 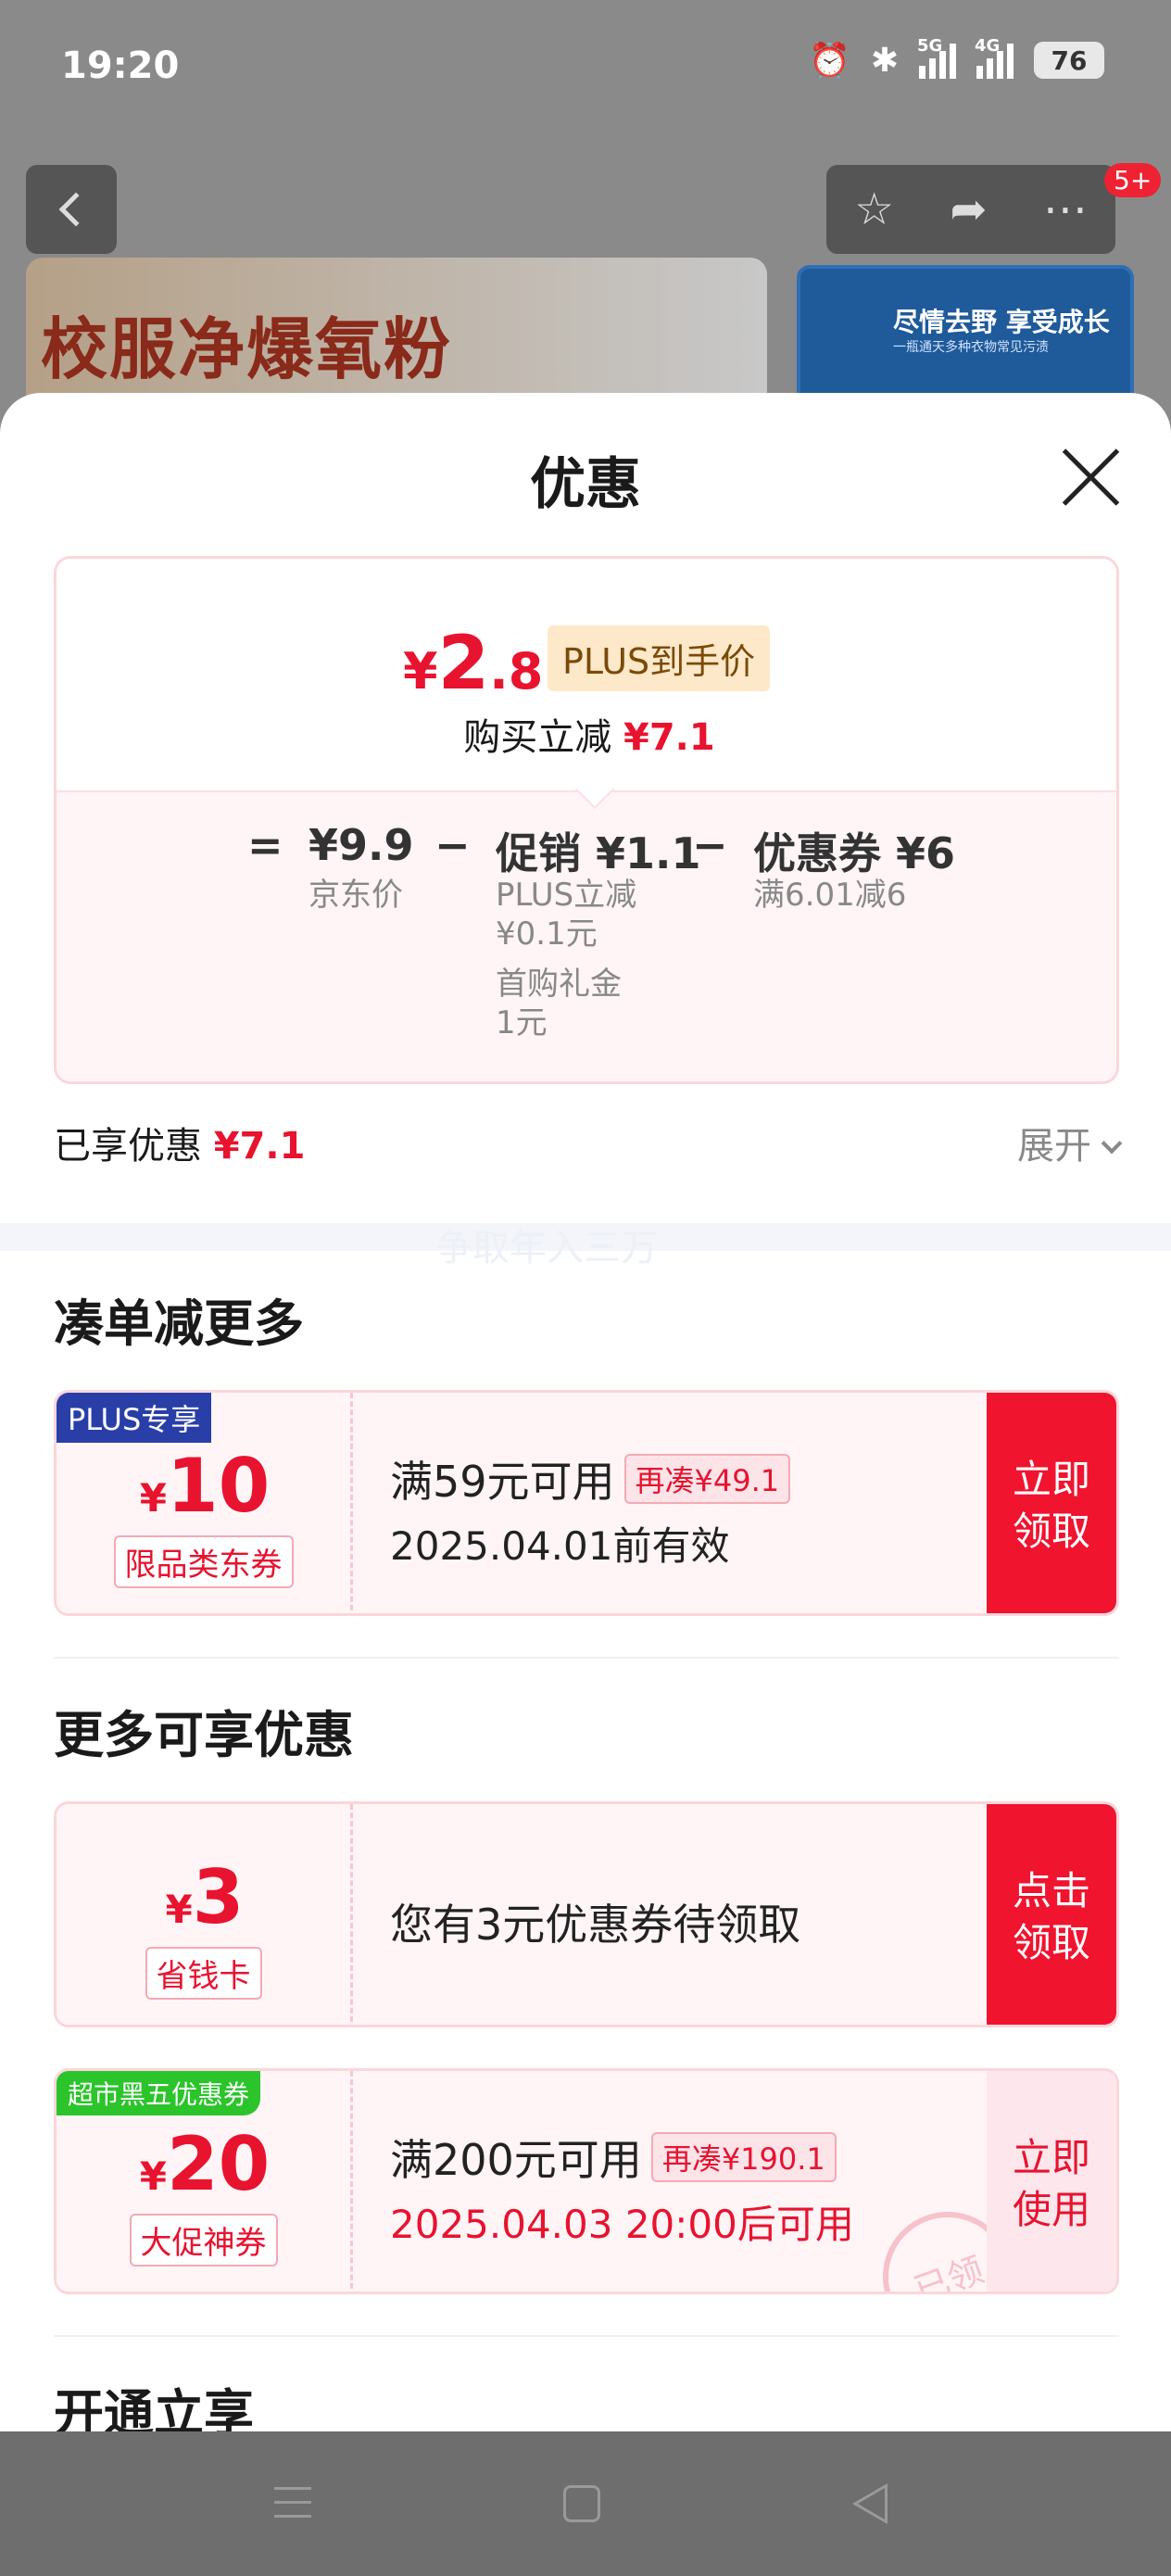 What do you see at coordinates (622, 2224) in the screenshot?
I see `coupon-validity: 2025.04.03 20:00后可用` at bounding box center [622, 2224].